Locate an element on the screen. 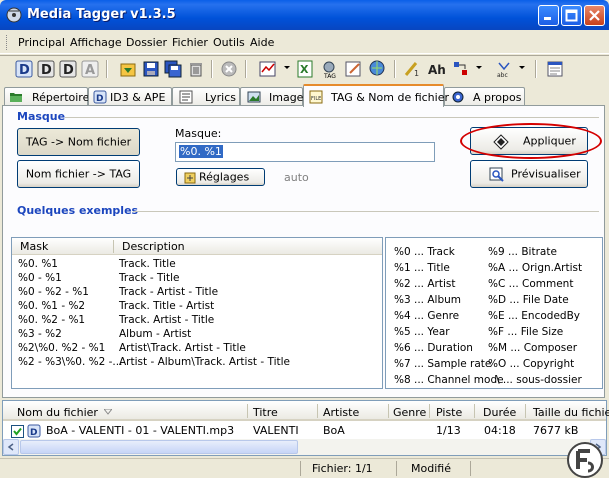  id3v2-icon: D is located at coordinates (46, 69).